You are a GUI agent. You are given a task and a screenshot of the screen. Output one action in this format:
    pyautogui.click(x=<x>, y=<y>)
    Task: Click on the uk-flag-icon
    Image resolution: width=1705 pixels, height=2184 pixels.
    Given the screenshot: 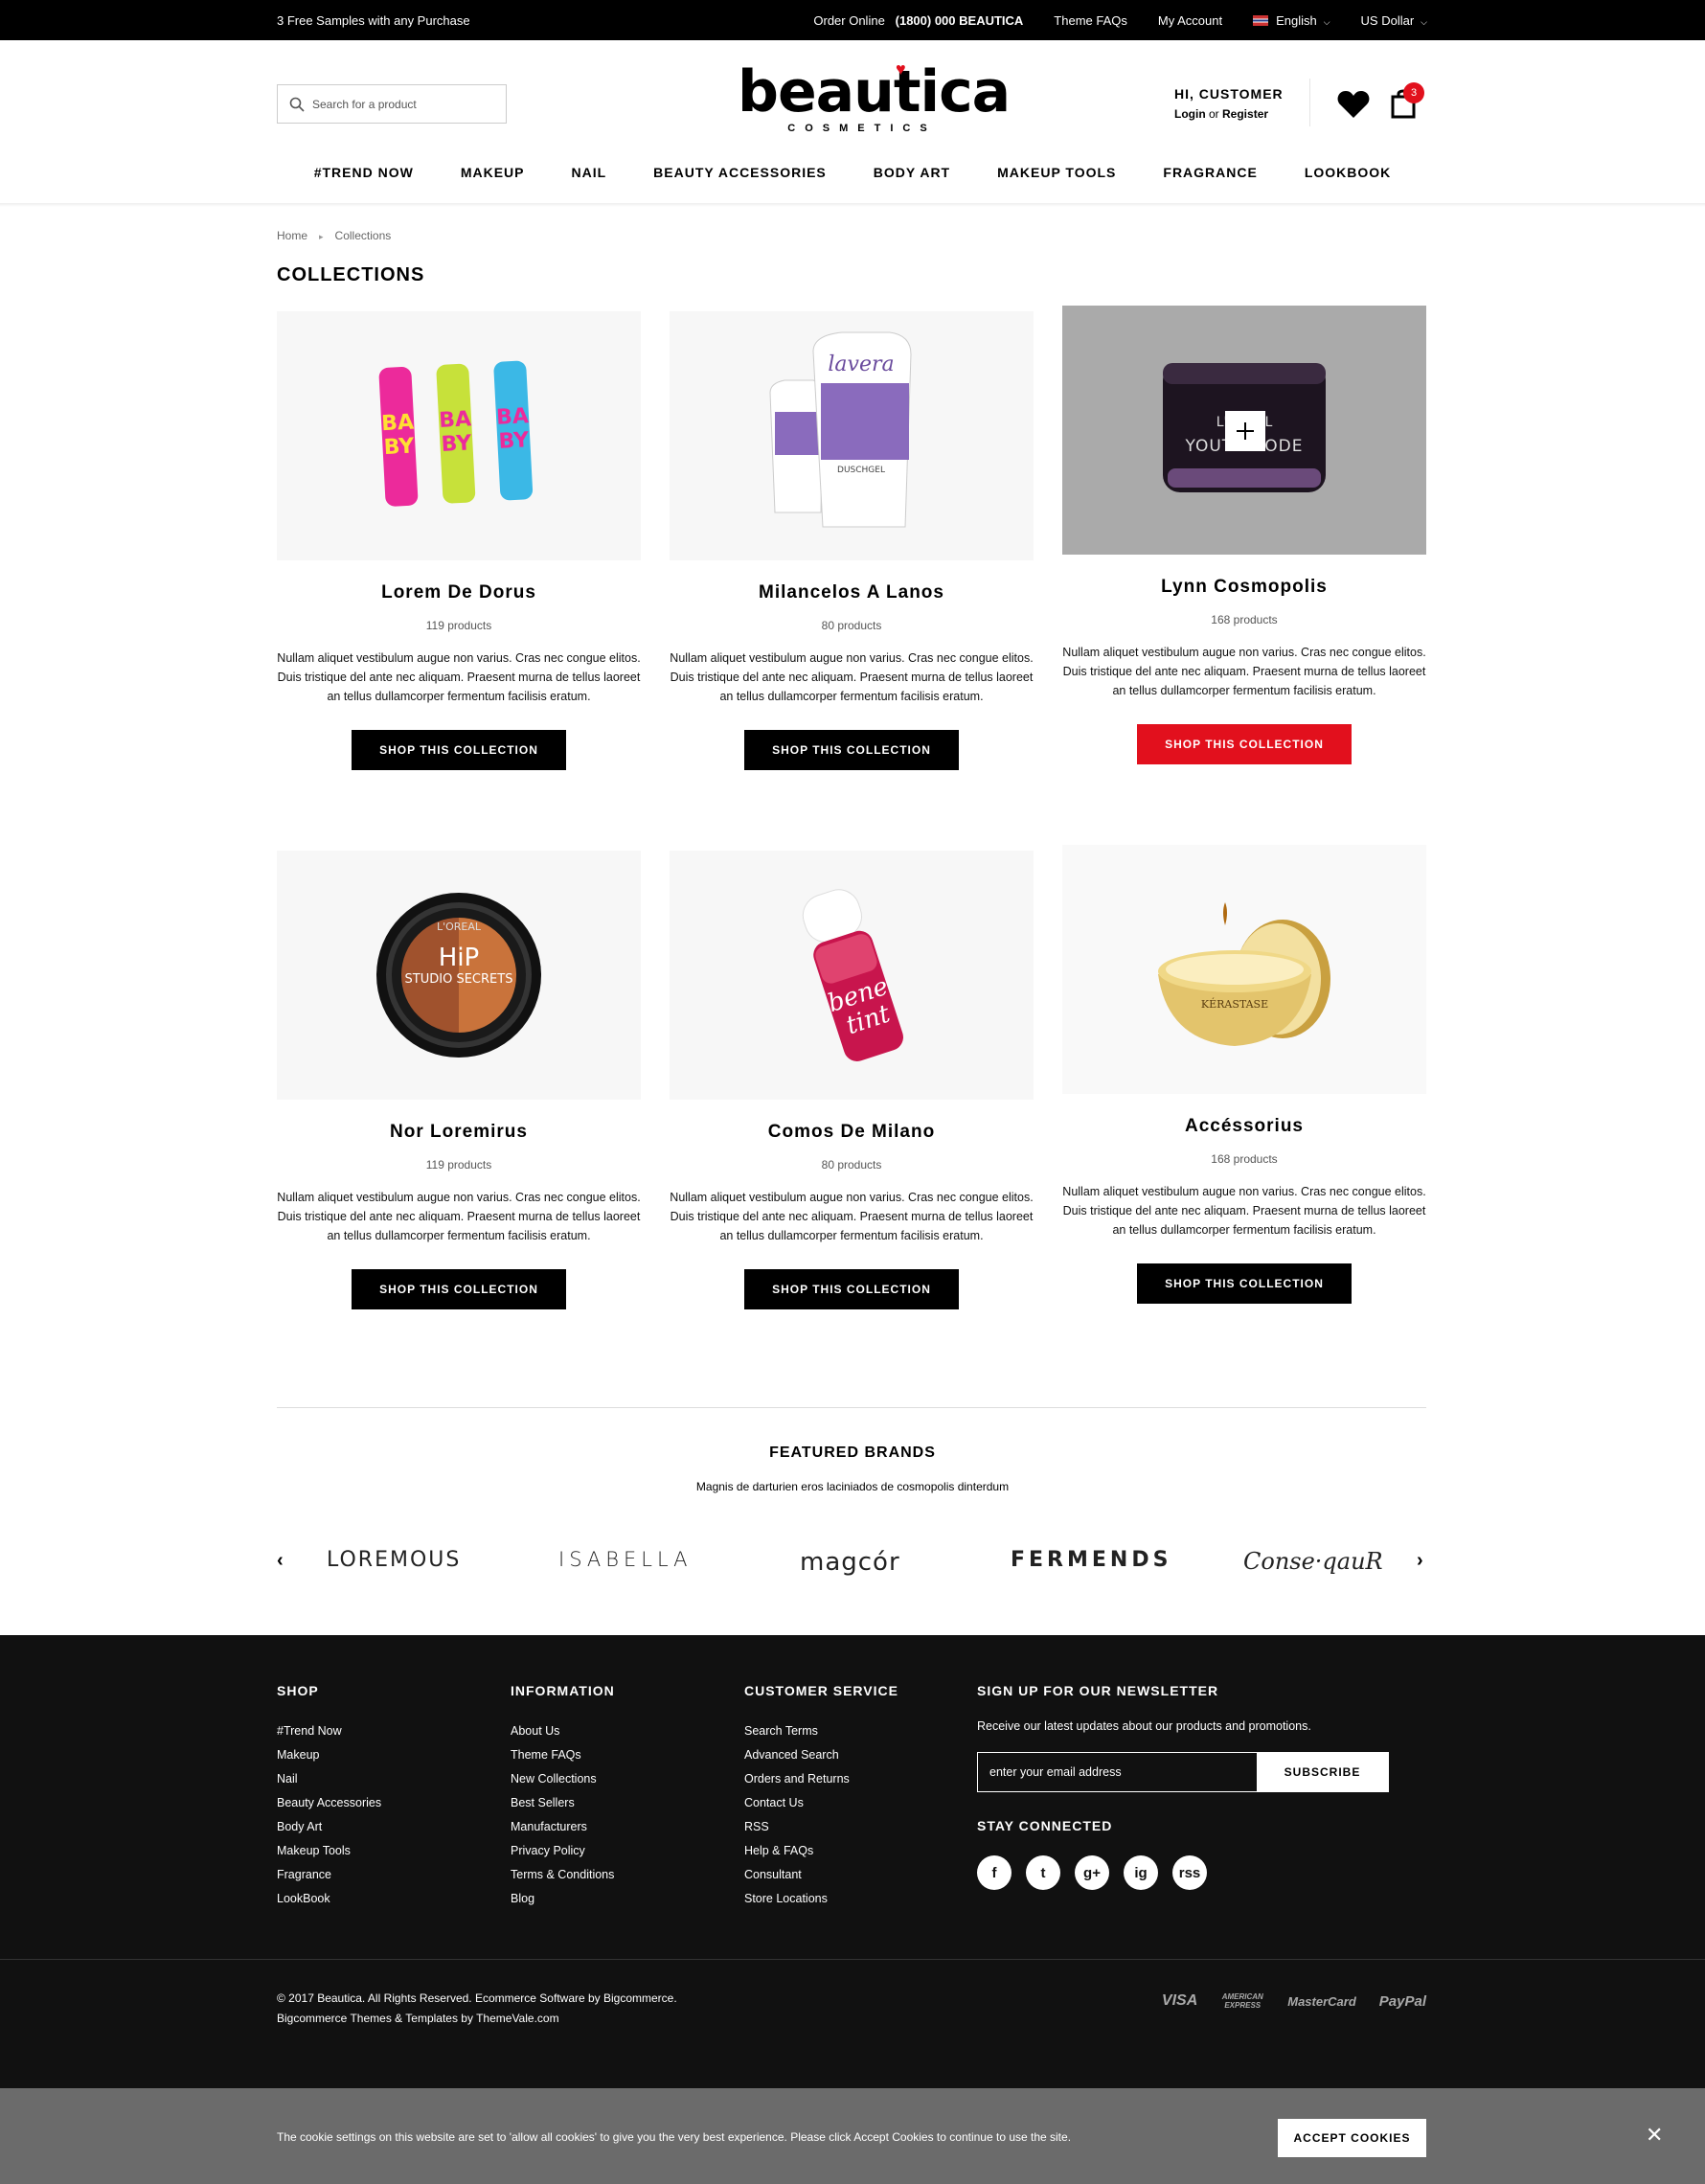 What is the action you would take?
    pyautogui.click(x=1261, y=20)
    